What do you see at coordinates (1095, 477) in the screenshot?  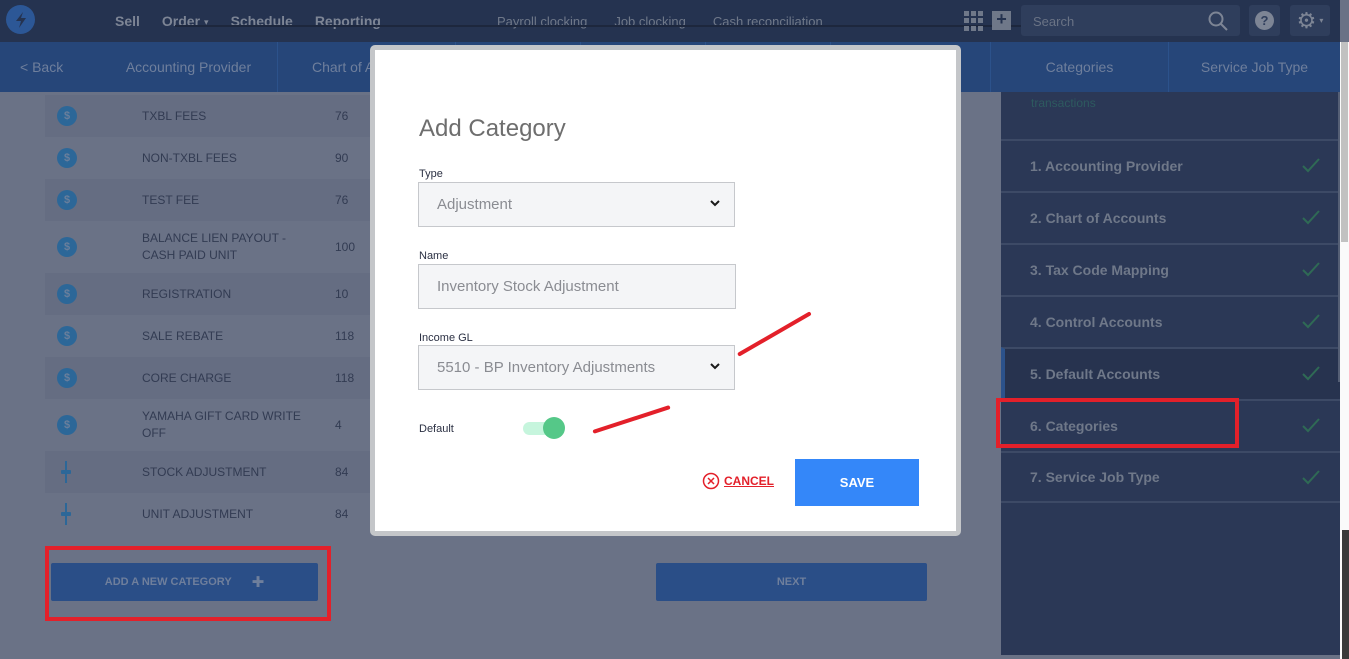 I see `step-label: 7. Service Job Type` at bounding box center [1095, 477].